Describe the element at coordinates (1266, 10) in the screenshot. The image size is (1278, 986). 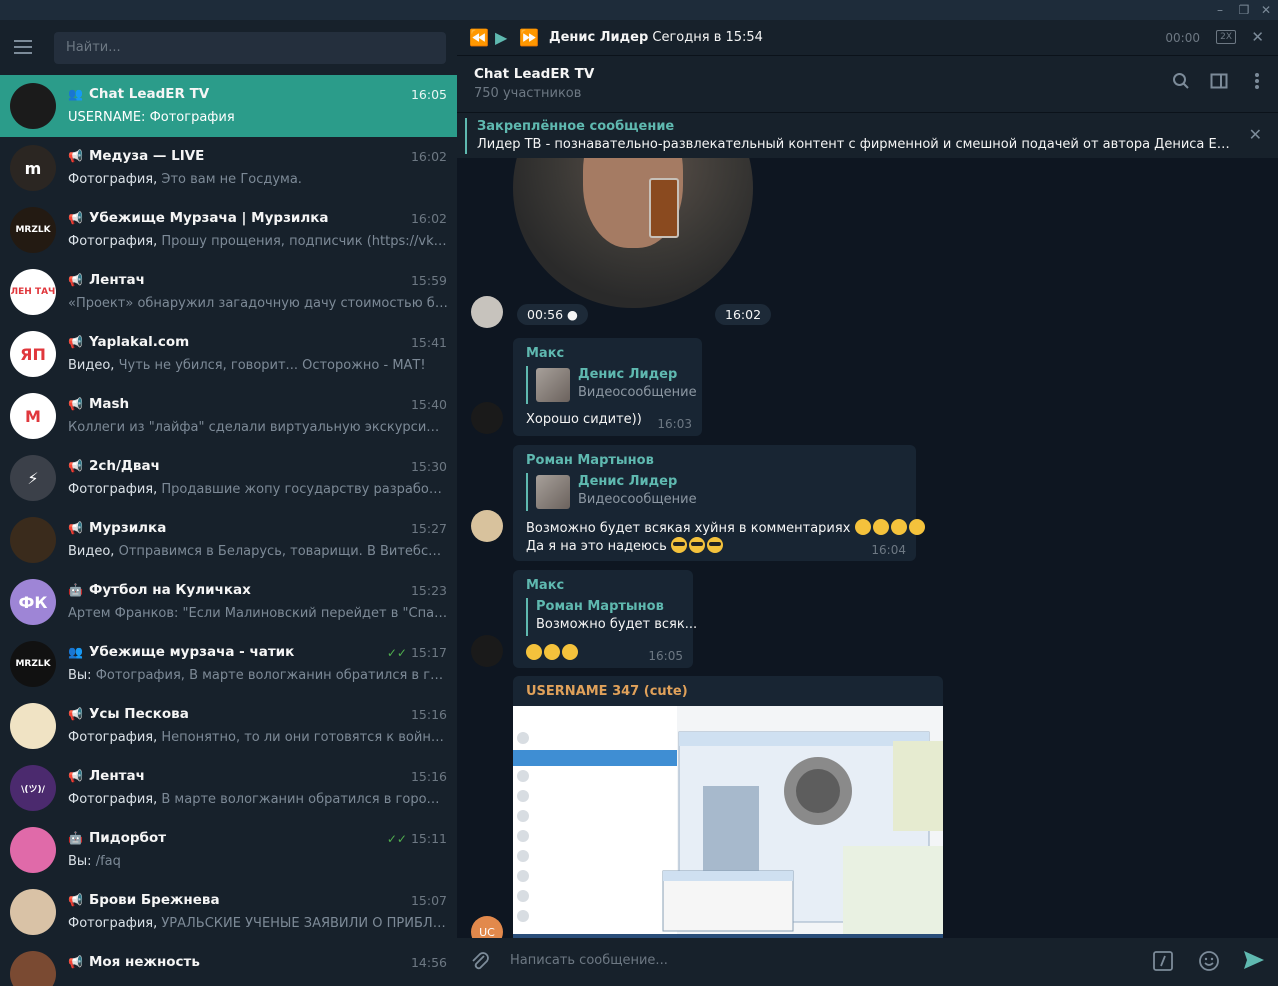
I see `close-window-icon: ✕` at that location.